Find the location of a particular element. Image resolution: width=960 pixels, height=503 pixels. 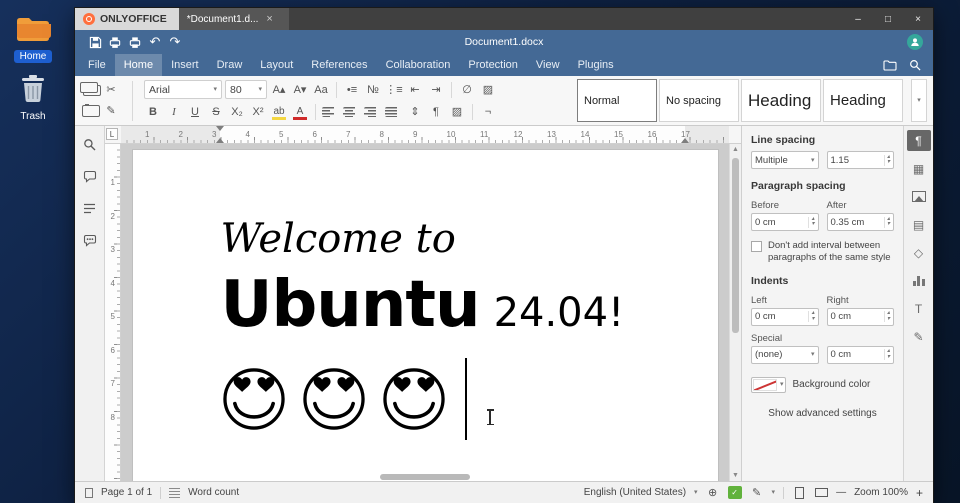

desktop-icon-trash: Trash is located at coordinates (33, 99).